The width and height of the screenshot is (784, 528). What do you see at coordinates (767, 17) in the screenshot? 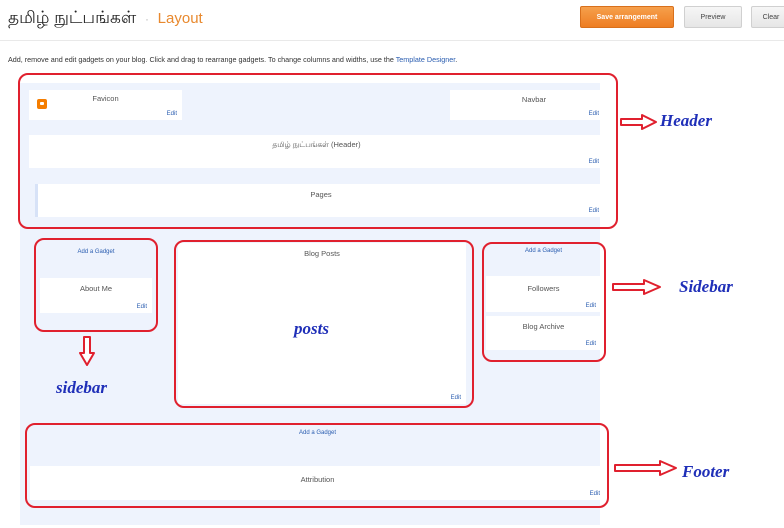
I see `clear-button: Clear` at bounding box center [767, 17].